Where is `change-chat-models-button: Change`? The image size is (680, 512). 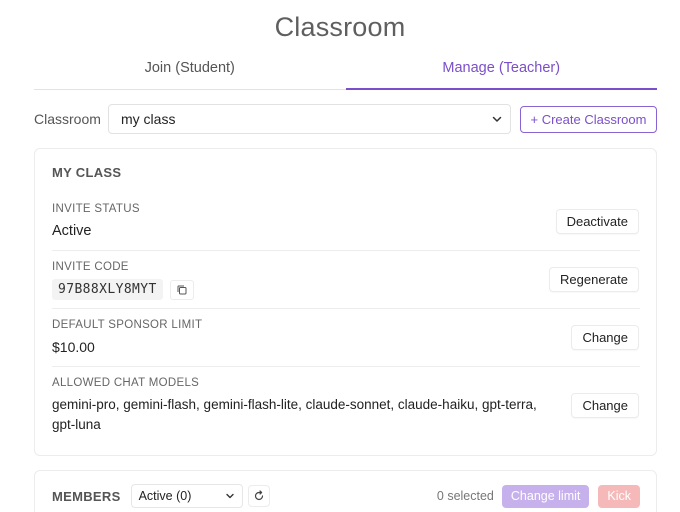
change-chat-models-button: Change is located at coordinates (605, 405).